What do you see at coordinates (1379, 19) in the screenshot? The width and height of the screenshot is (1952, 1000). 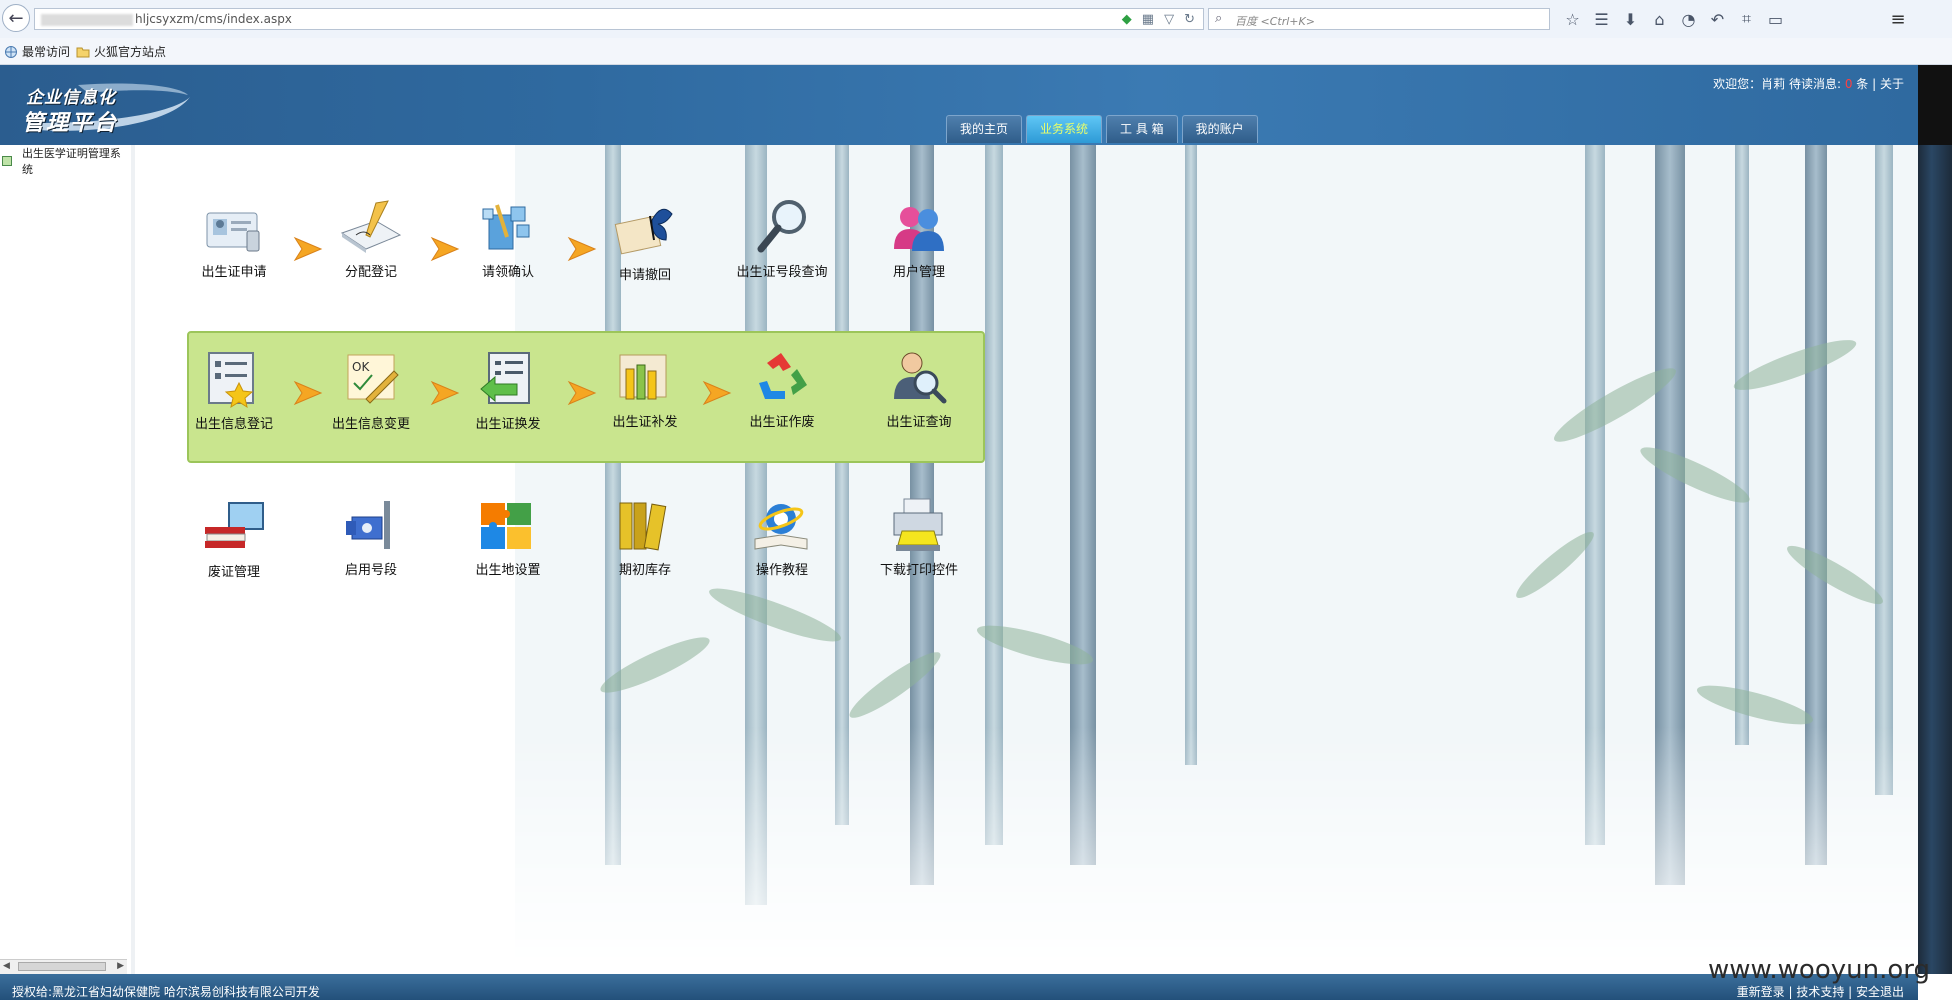 I see `search-bar: ⌕ 百度 <Ctrl+K>` at bounding box center [1379, 19].